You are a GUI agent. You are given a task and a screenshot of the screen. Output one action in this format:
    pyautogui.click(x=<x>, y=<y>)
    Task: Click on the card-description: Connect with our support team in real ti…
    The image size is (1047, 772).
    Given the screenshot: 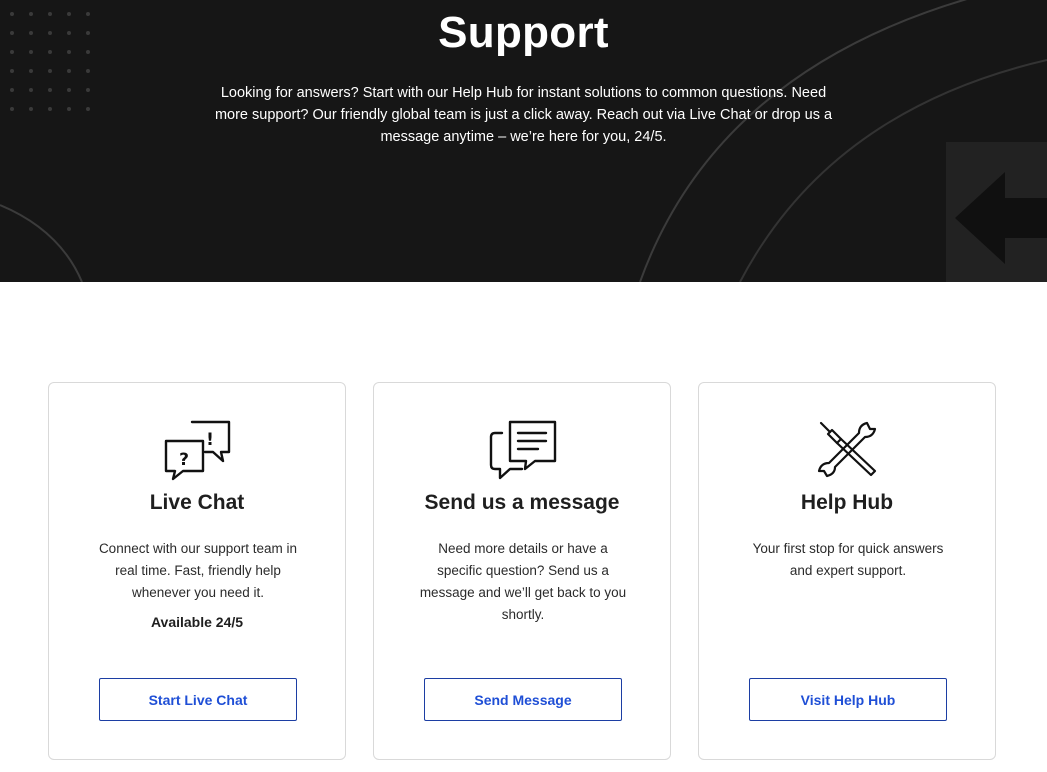 What is the action you would take?
    pyautogui.click(x=198, y=570)
    